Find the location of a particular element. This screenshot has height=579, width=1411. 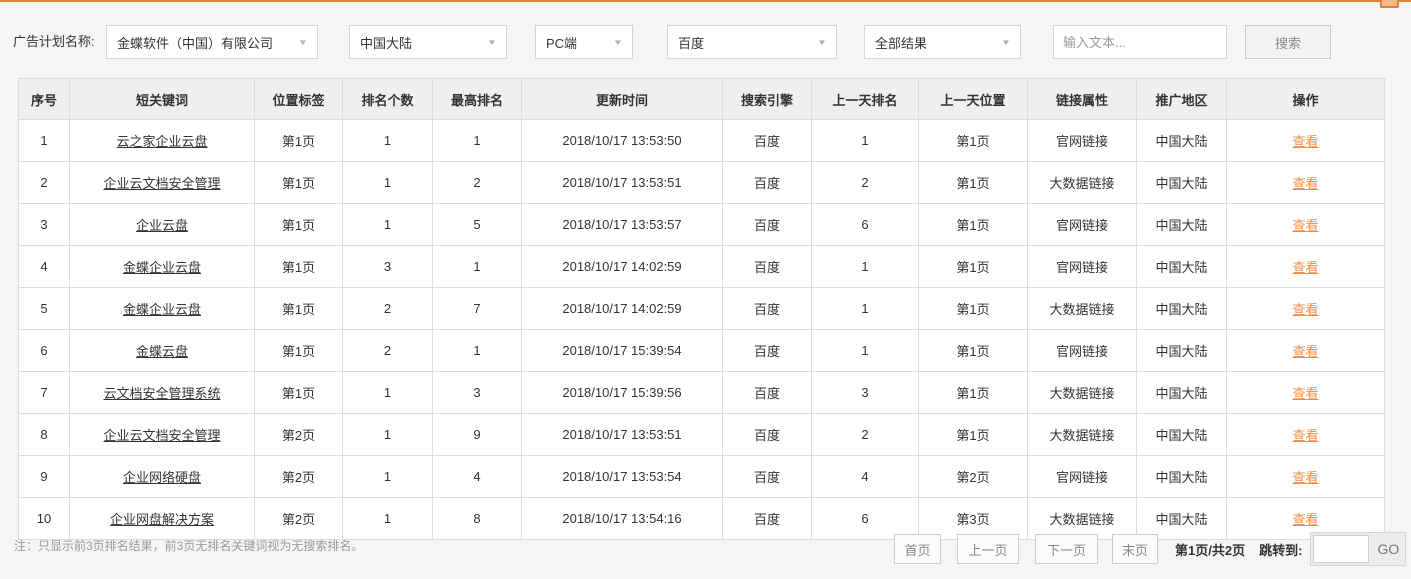

prev-page-button: 上一页 is located at coordinates (988, 549).